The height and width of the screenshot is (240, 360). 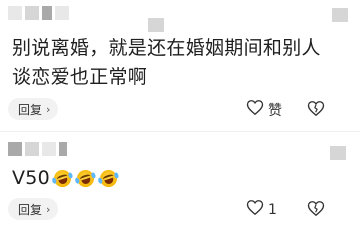 I want to click on comment-text-content: V50, so click(x=31, y=178).